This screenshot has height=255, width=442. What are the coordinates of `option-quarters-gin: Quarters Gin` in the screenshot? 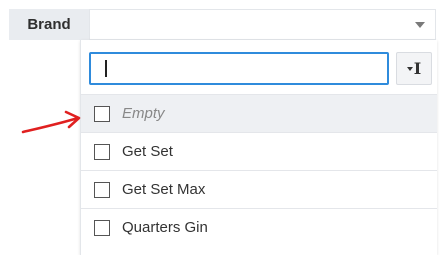 It's located at (259, 227).